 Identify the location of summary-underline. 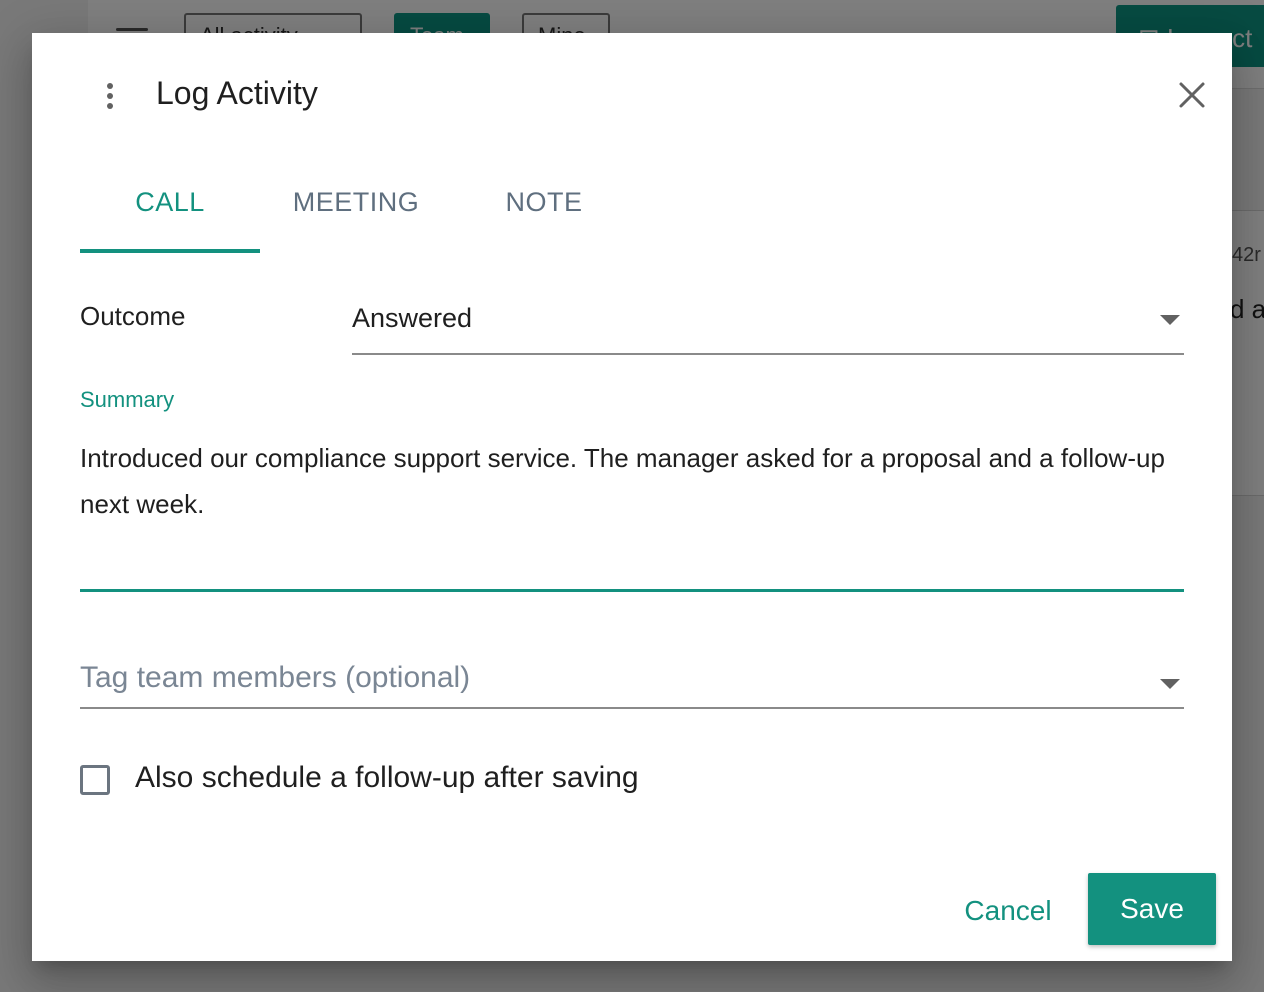
(632, 590).